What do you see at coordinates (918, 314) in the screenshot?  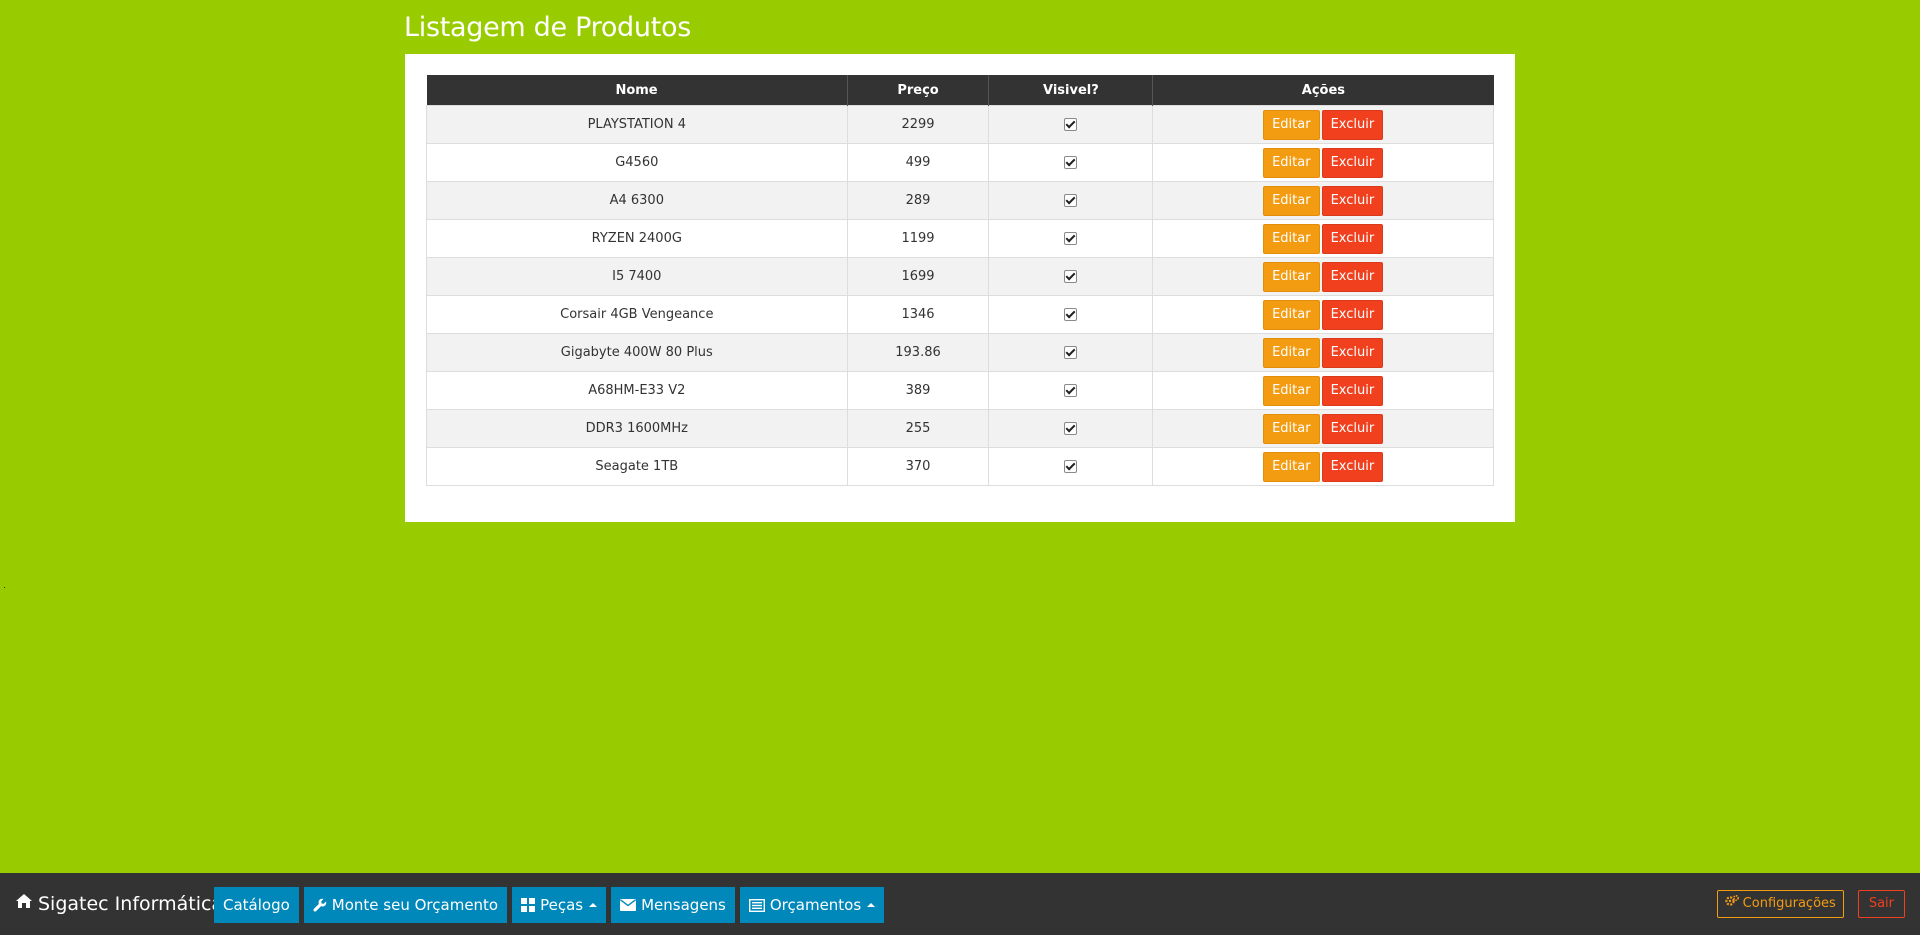 I see `product-price-cell: 1346` at bounding box center [918, 314].